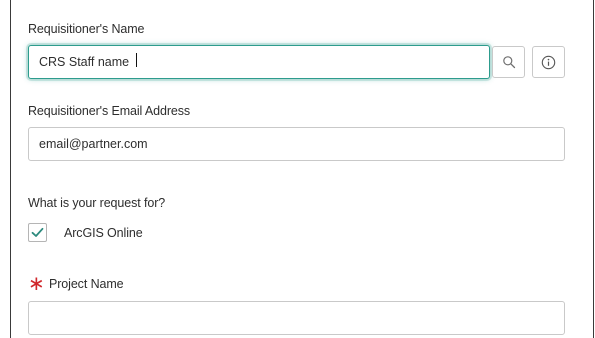 The image size is (595, 338). What do you see at coordinates (36, 283) in the screenshot?
I see `required-asterisk-icon: ∗` at bounding box center [36, 283].